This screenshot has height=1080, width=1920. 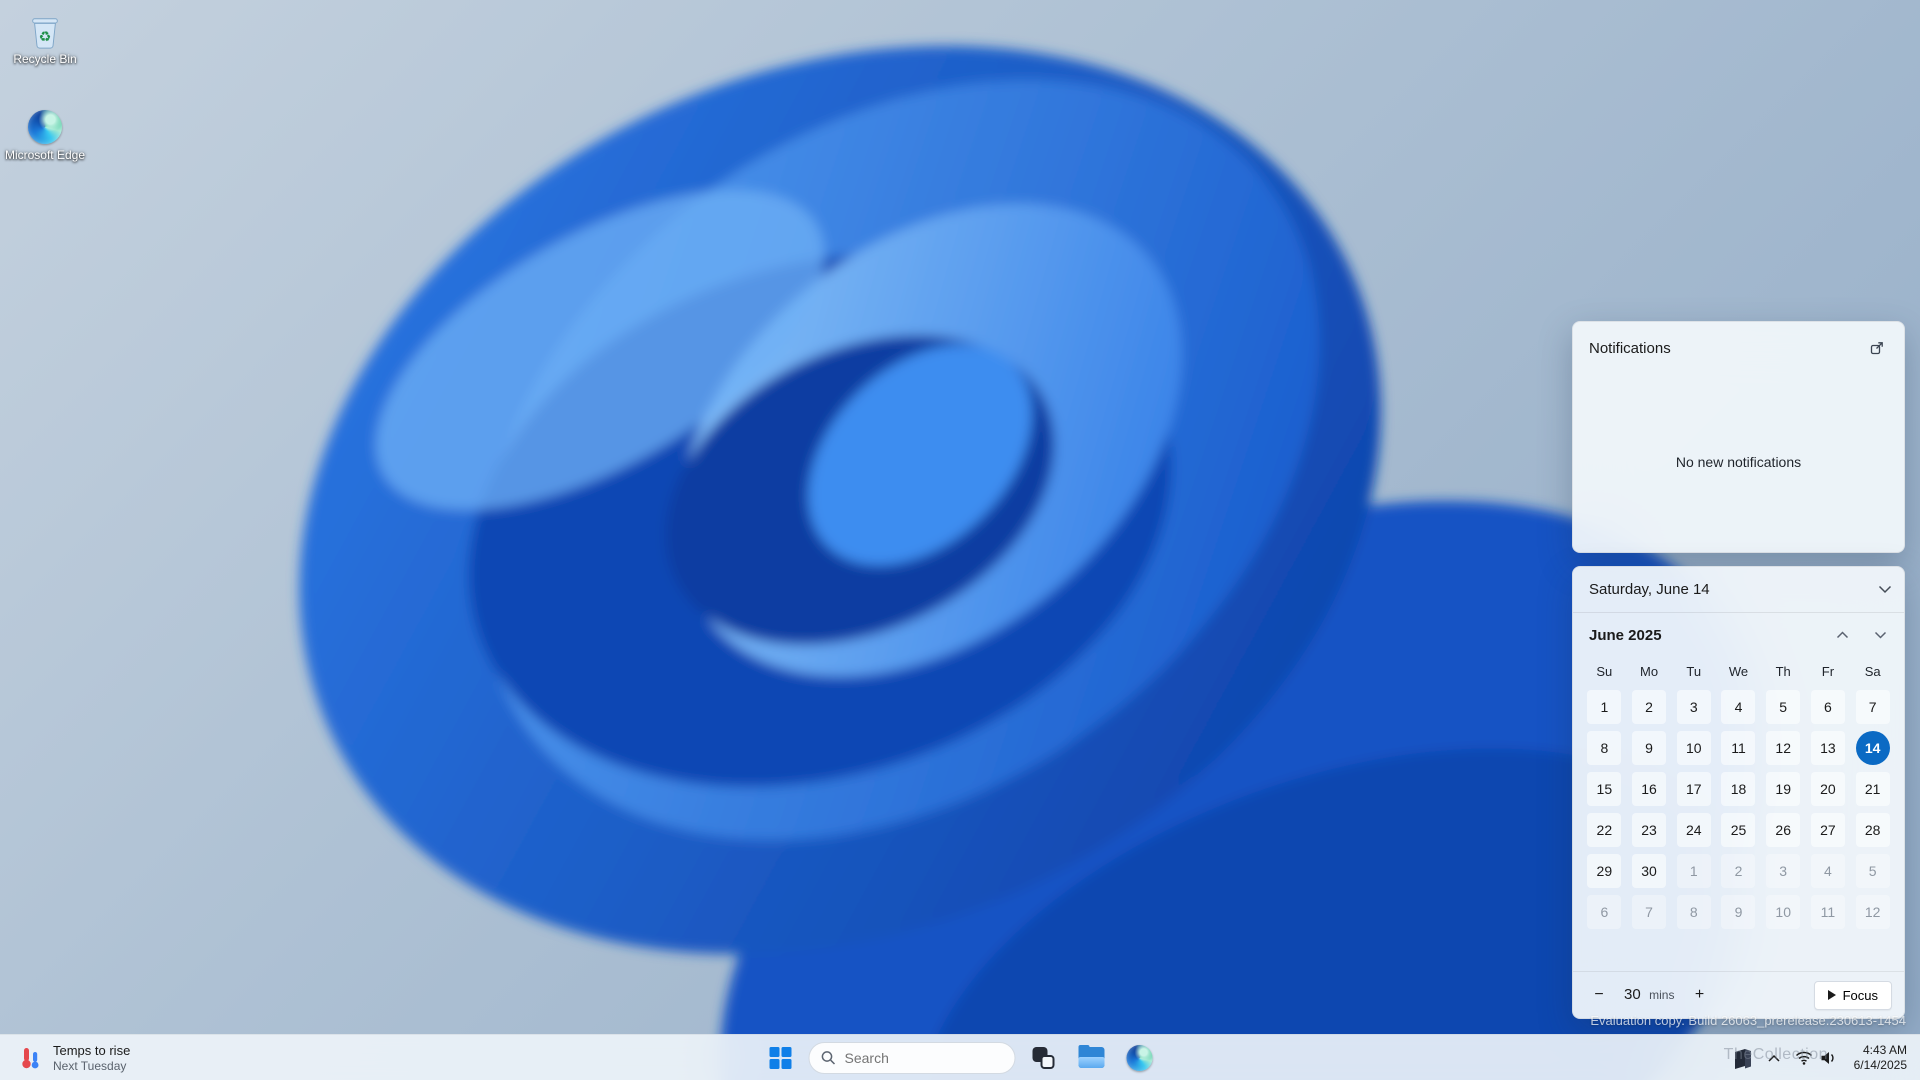 What do you see at coordinates (1649, 830) in the screenshot?
I see `calendar-day: 23` at bounding box center [1649, 830].